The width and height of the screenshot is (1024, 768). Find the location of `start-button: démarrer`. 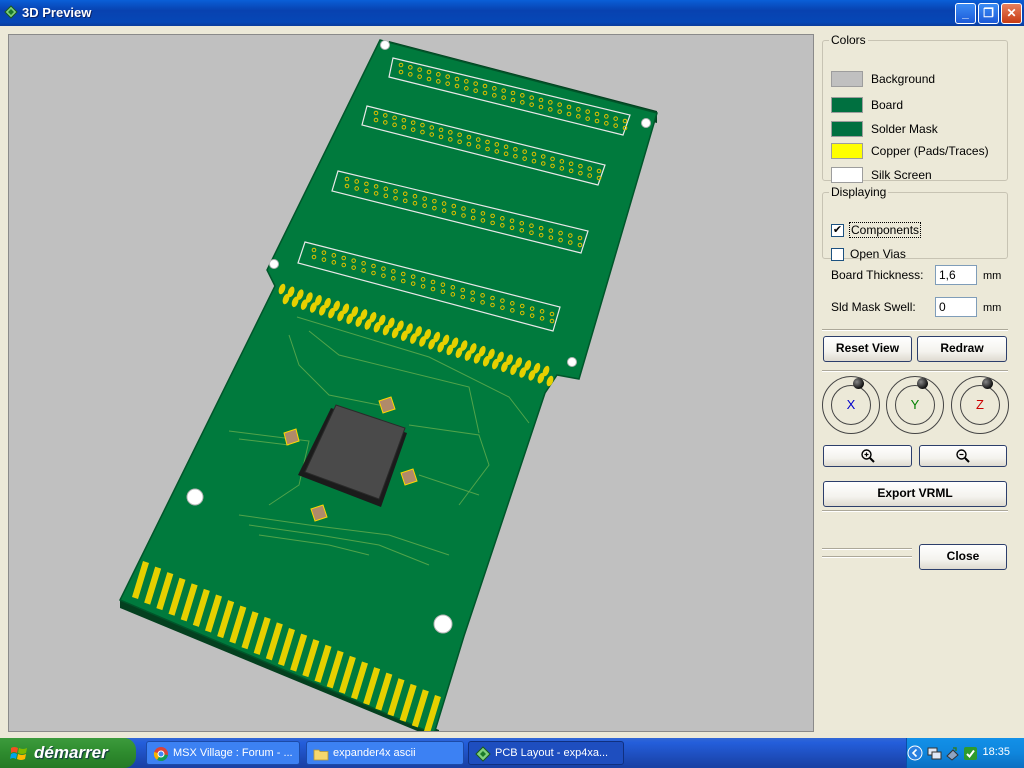

start-button: démarrer is located at coordinates (68, 753).